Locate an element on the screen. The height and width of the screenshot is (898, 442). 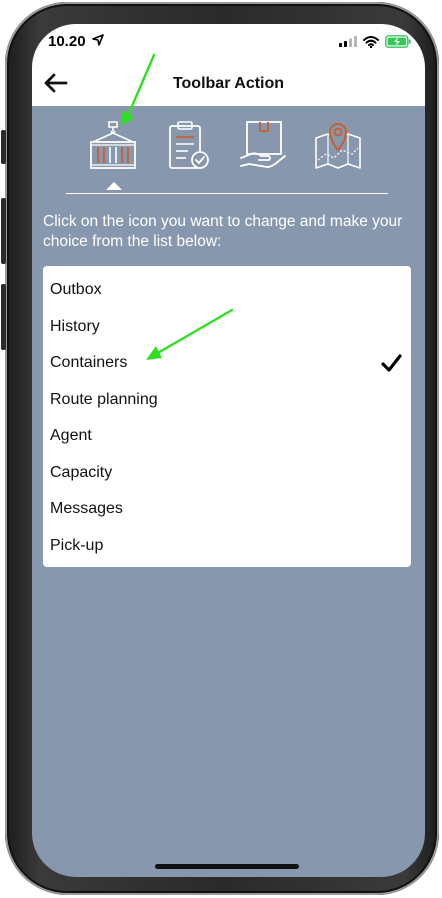
navigation-bar: Toolbar Action is located at coordinates (228, 83).